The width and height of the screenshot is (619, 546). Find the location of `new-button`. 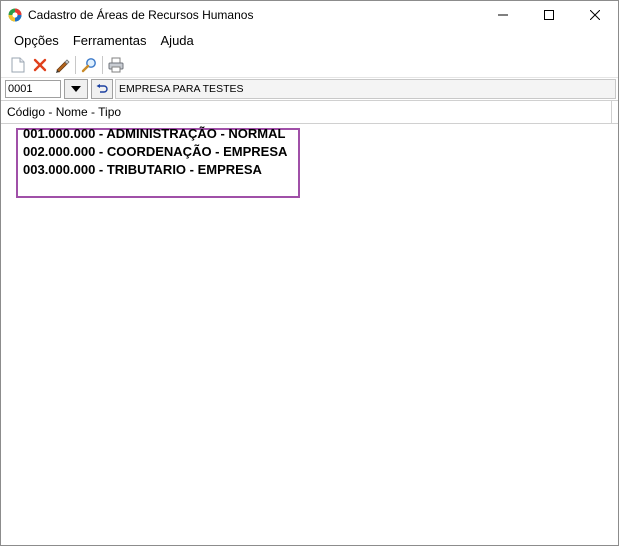

new-button is located at coordinates (18, 65).